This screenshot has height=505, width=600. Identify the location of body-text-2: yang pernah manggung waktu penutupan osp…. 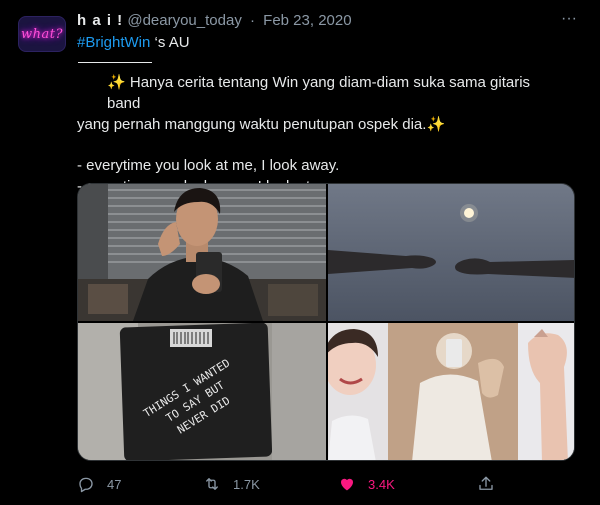
(252, 124).